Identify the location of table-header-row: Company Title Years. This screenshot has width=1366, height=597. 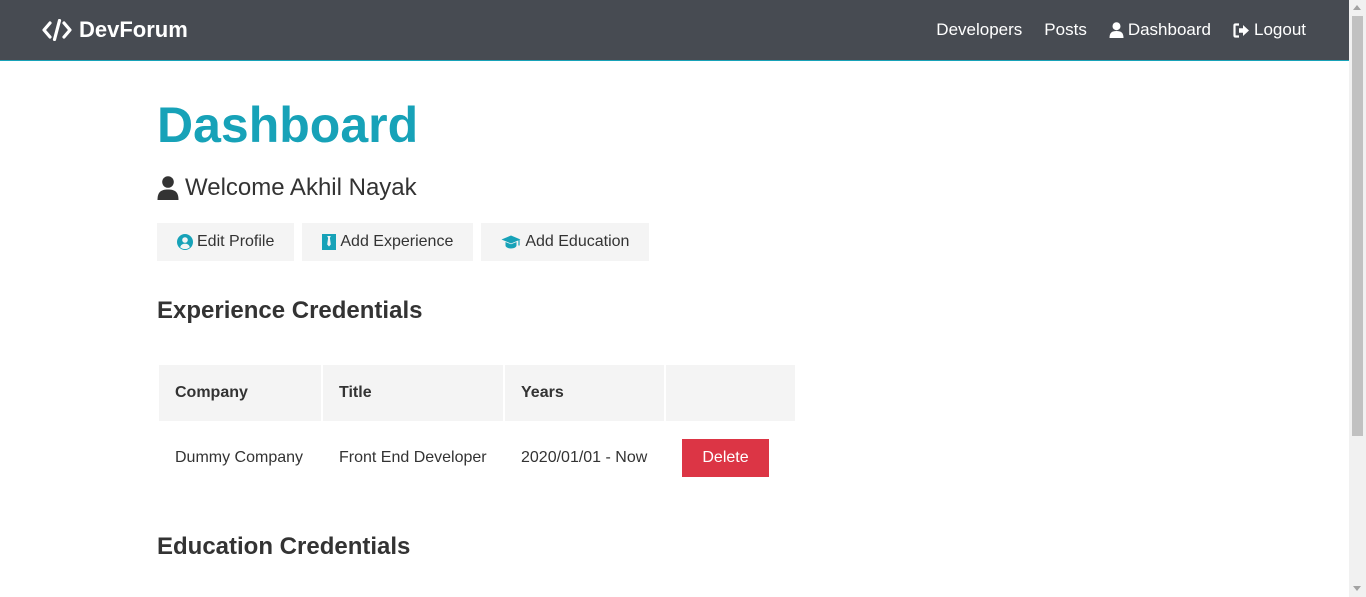
(477, 393).